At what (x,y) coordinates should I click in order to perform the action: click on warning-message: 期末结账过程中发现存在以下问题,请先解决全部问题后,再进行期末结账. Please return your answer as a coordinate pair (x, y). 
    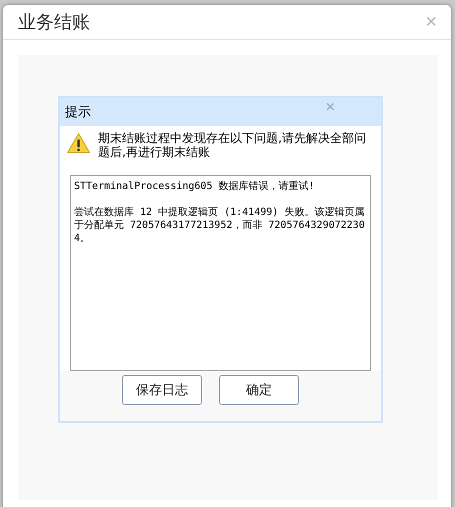
    Looking at the image, I should click on (232, 146).